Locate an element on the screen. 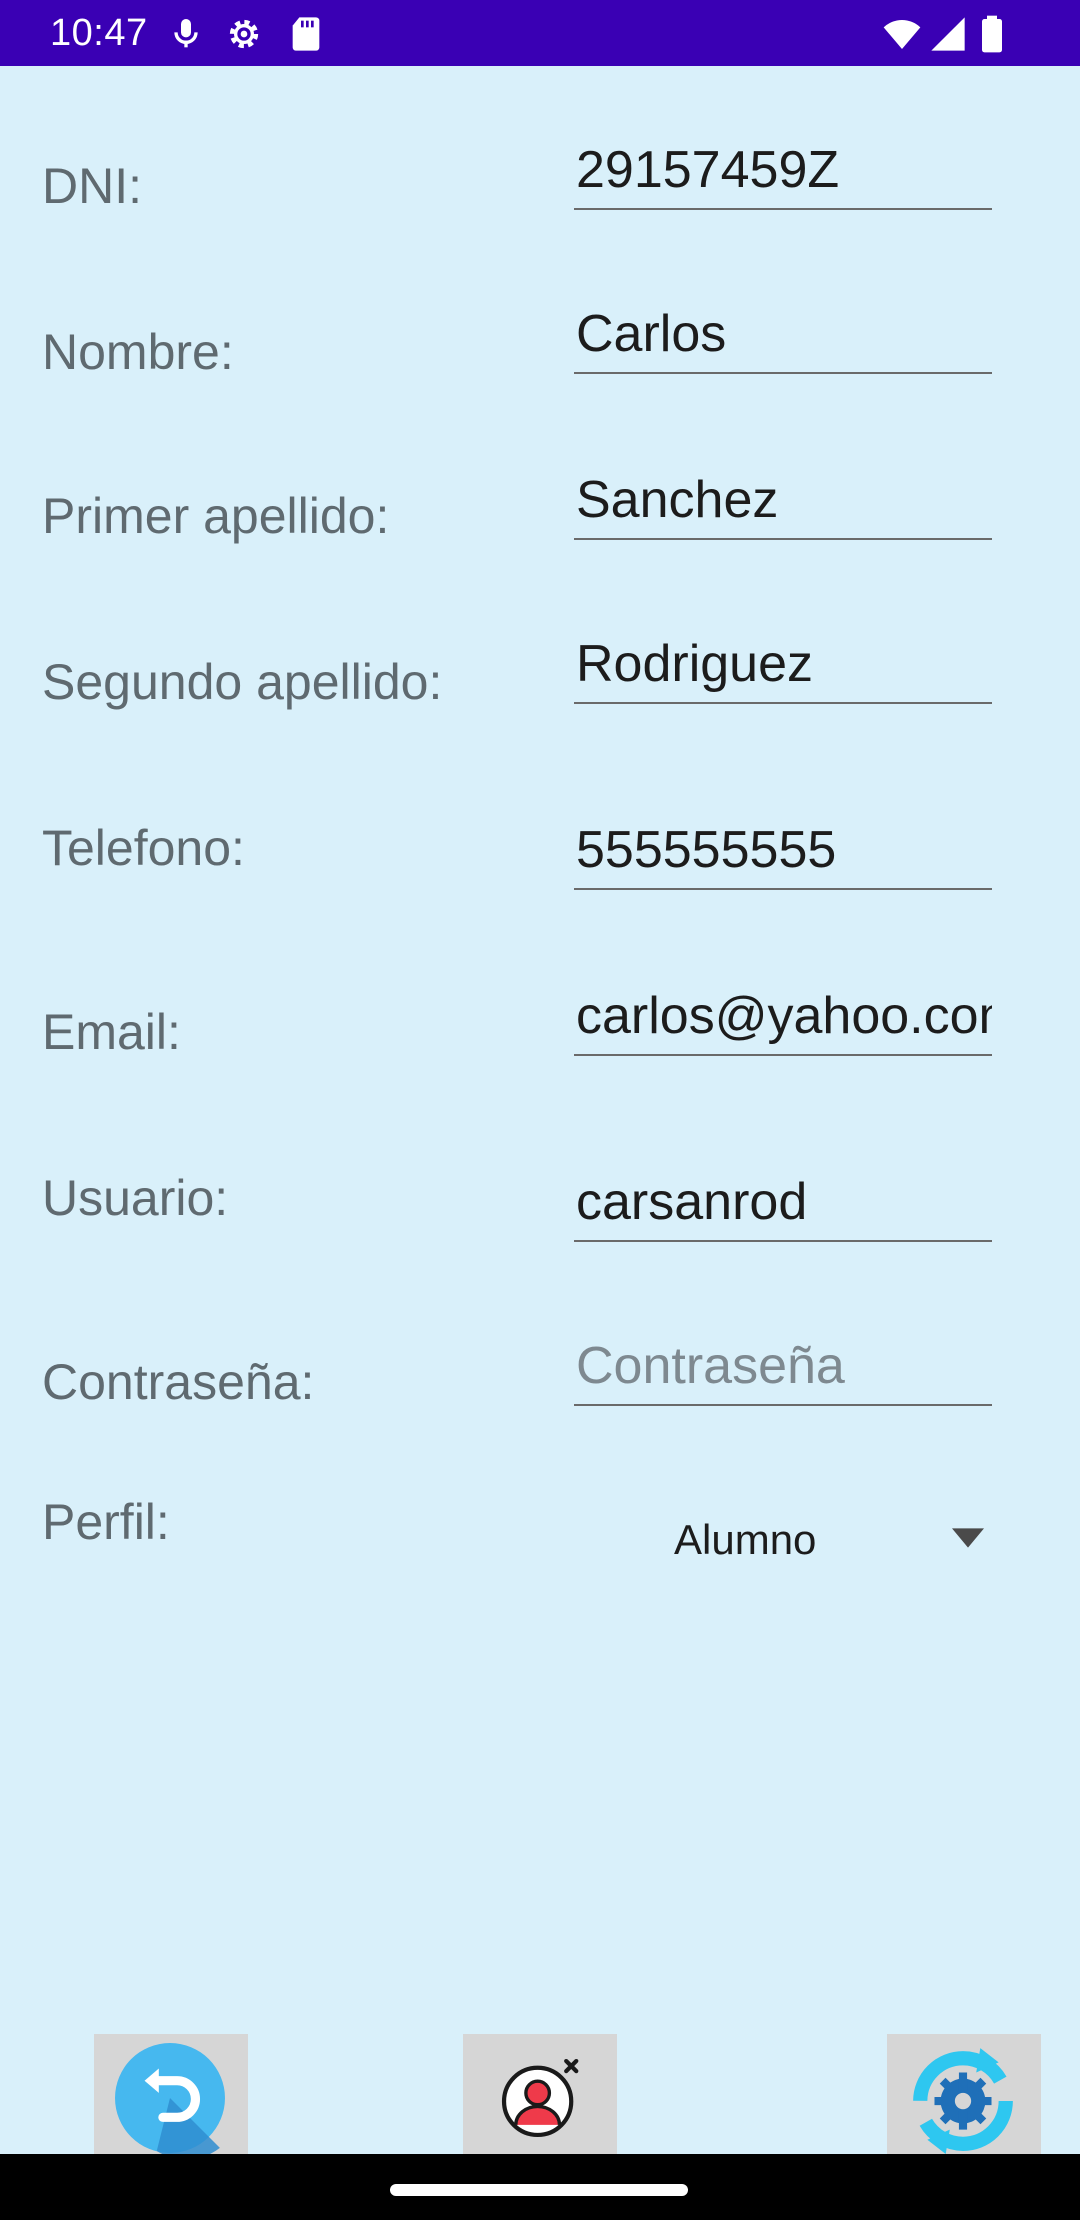 This screenshot has height=2220, width=1080. email-field-container is located at coordinates (783, 1018).